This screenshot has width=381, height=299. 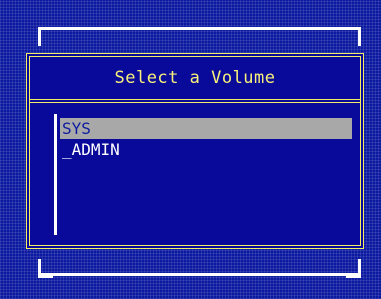 I want to click on dialog-title: Select a Volume, so click(x=195, y=78).